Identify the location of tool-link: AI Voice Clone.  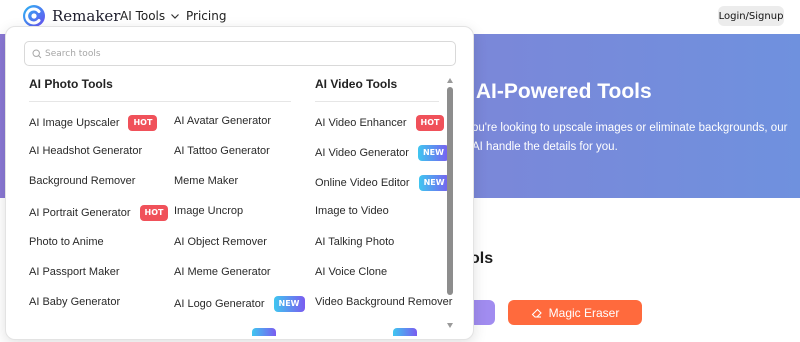
(351, 272).